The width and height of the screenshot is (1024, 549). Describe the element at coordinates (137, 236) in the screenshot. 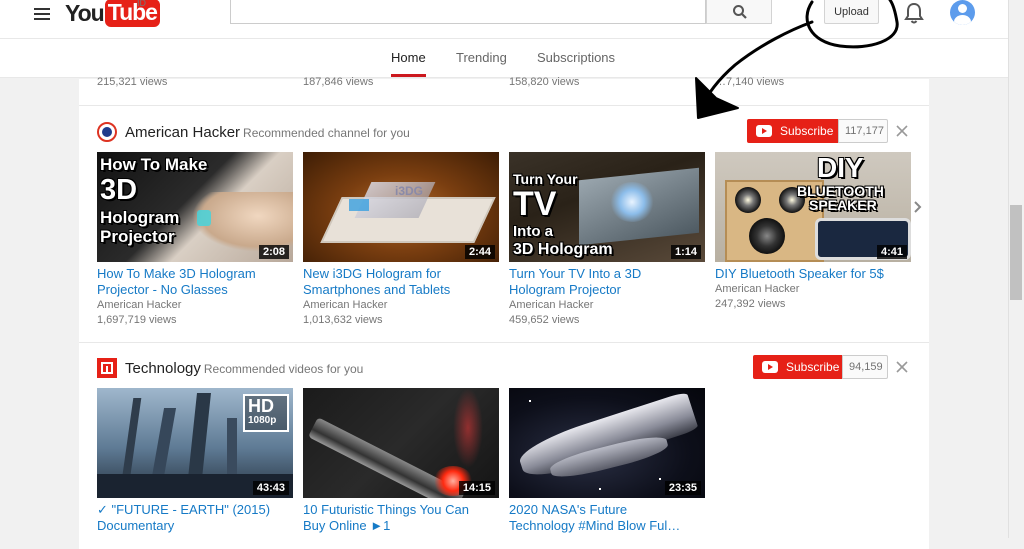

I see `thumbnail-text: Projector` at that location.